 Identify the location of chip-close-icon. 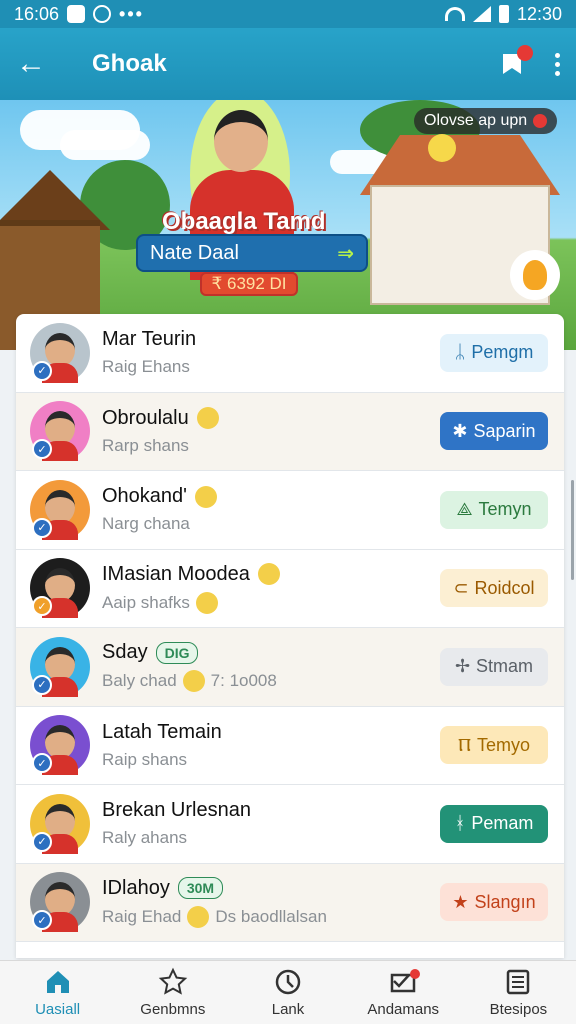
(540, 121).